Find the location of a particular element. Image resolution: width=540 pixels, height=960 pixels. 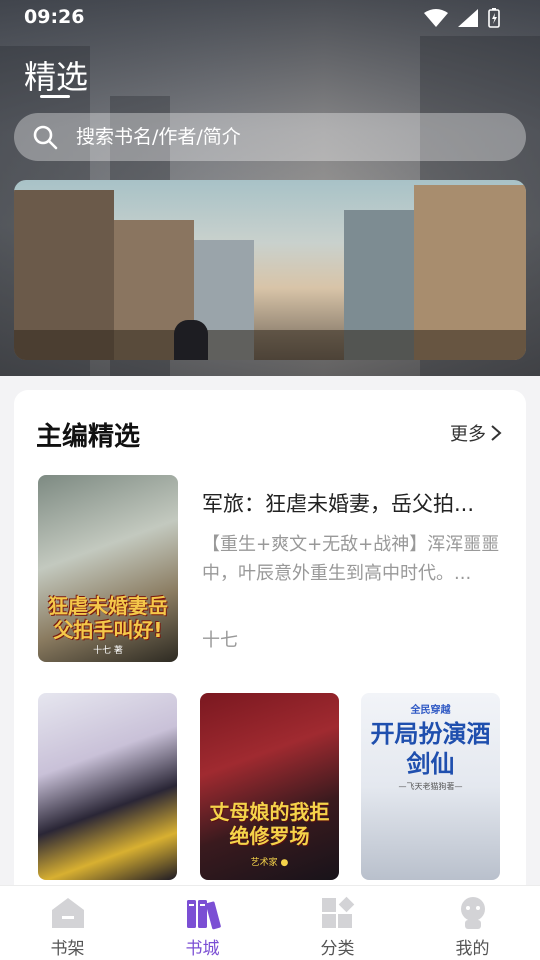

tab-label: 书城 is located at coordinates (202, 949).